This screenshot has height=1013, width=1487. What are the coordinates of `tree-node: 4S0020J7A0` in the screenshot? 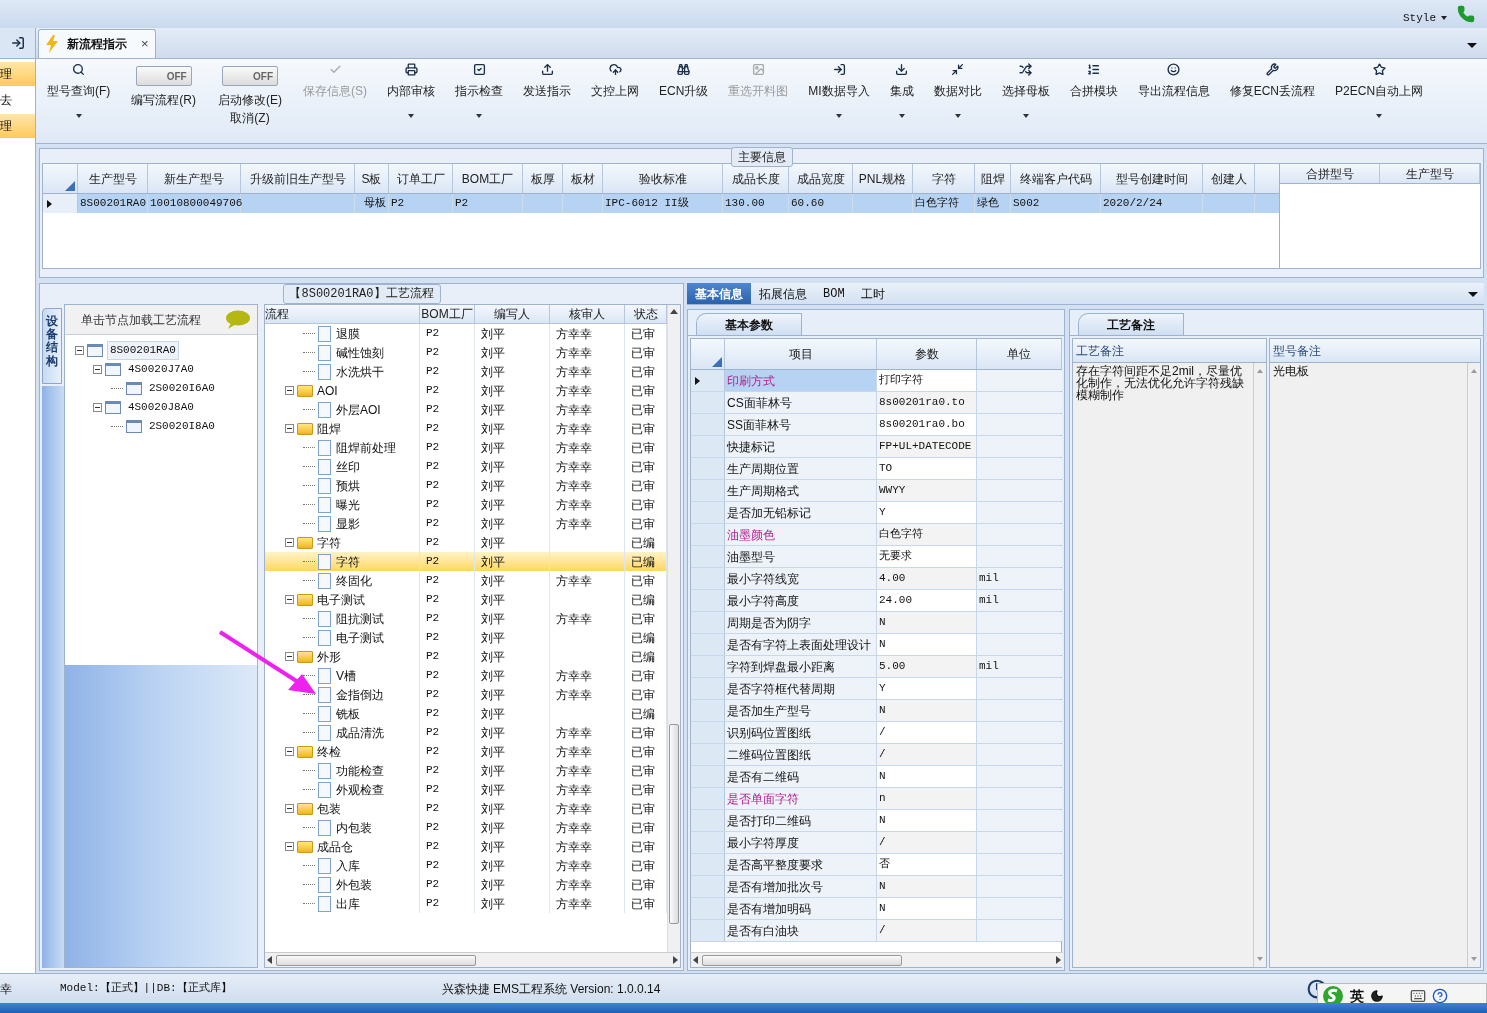 It's located at (160, 369).